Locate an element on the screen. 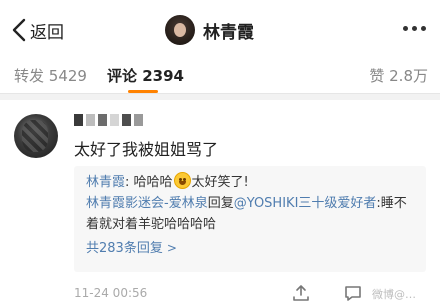  tab-comments: 评论 2394 is located at coordinates (145, 75).